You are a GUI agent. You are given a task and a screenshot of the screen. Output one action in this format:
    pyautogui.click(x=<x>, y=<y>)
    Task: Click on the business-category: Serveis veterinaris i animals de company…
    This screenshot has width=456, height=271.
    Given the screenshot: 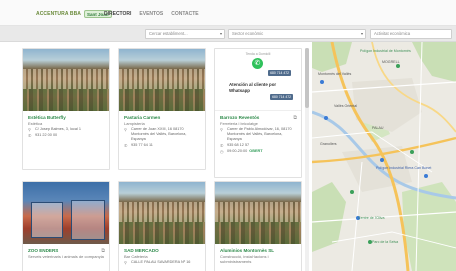 What is the action you would take?
    pyautogui.click(x=66, y=256)
    